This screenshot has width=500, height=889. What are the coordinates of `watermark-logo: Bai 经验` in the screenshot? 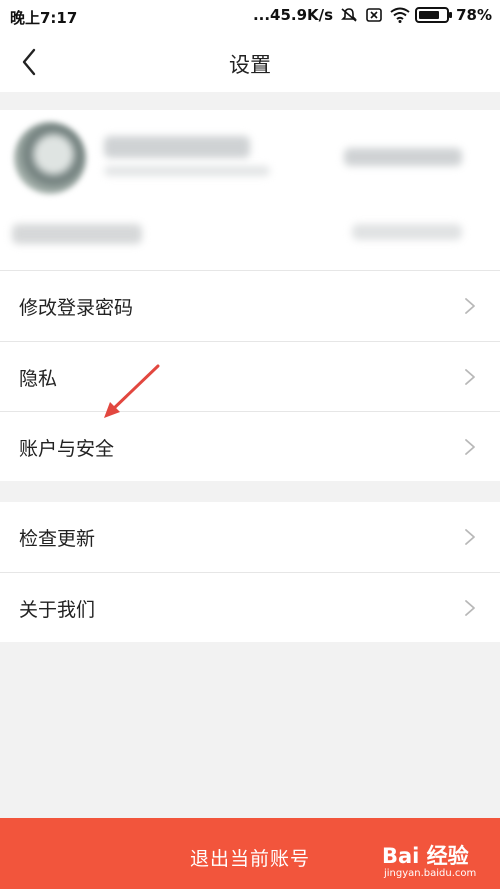 It's located at (425, 856).